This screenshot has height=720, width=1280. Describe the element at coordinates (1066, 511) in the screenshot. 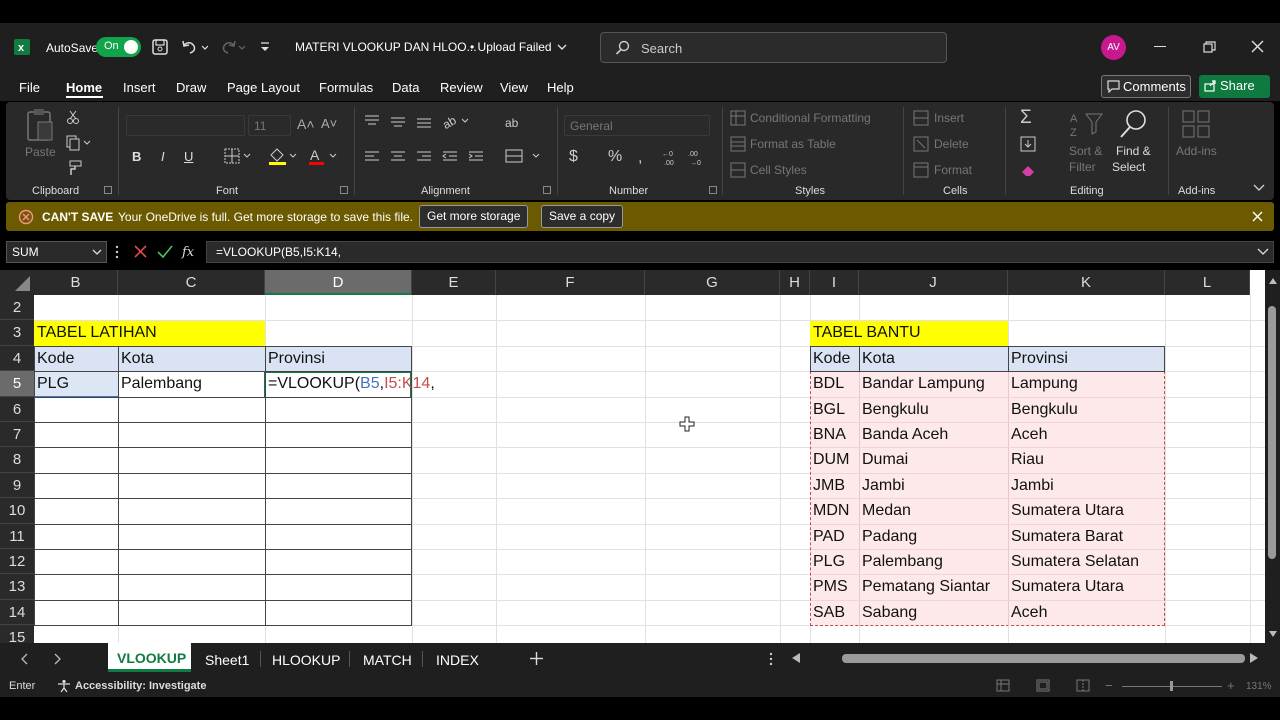

I see `bantu-cell: Sumatera Utara` at that location.